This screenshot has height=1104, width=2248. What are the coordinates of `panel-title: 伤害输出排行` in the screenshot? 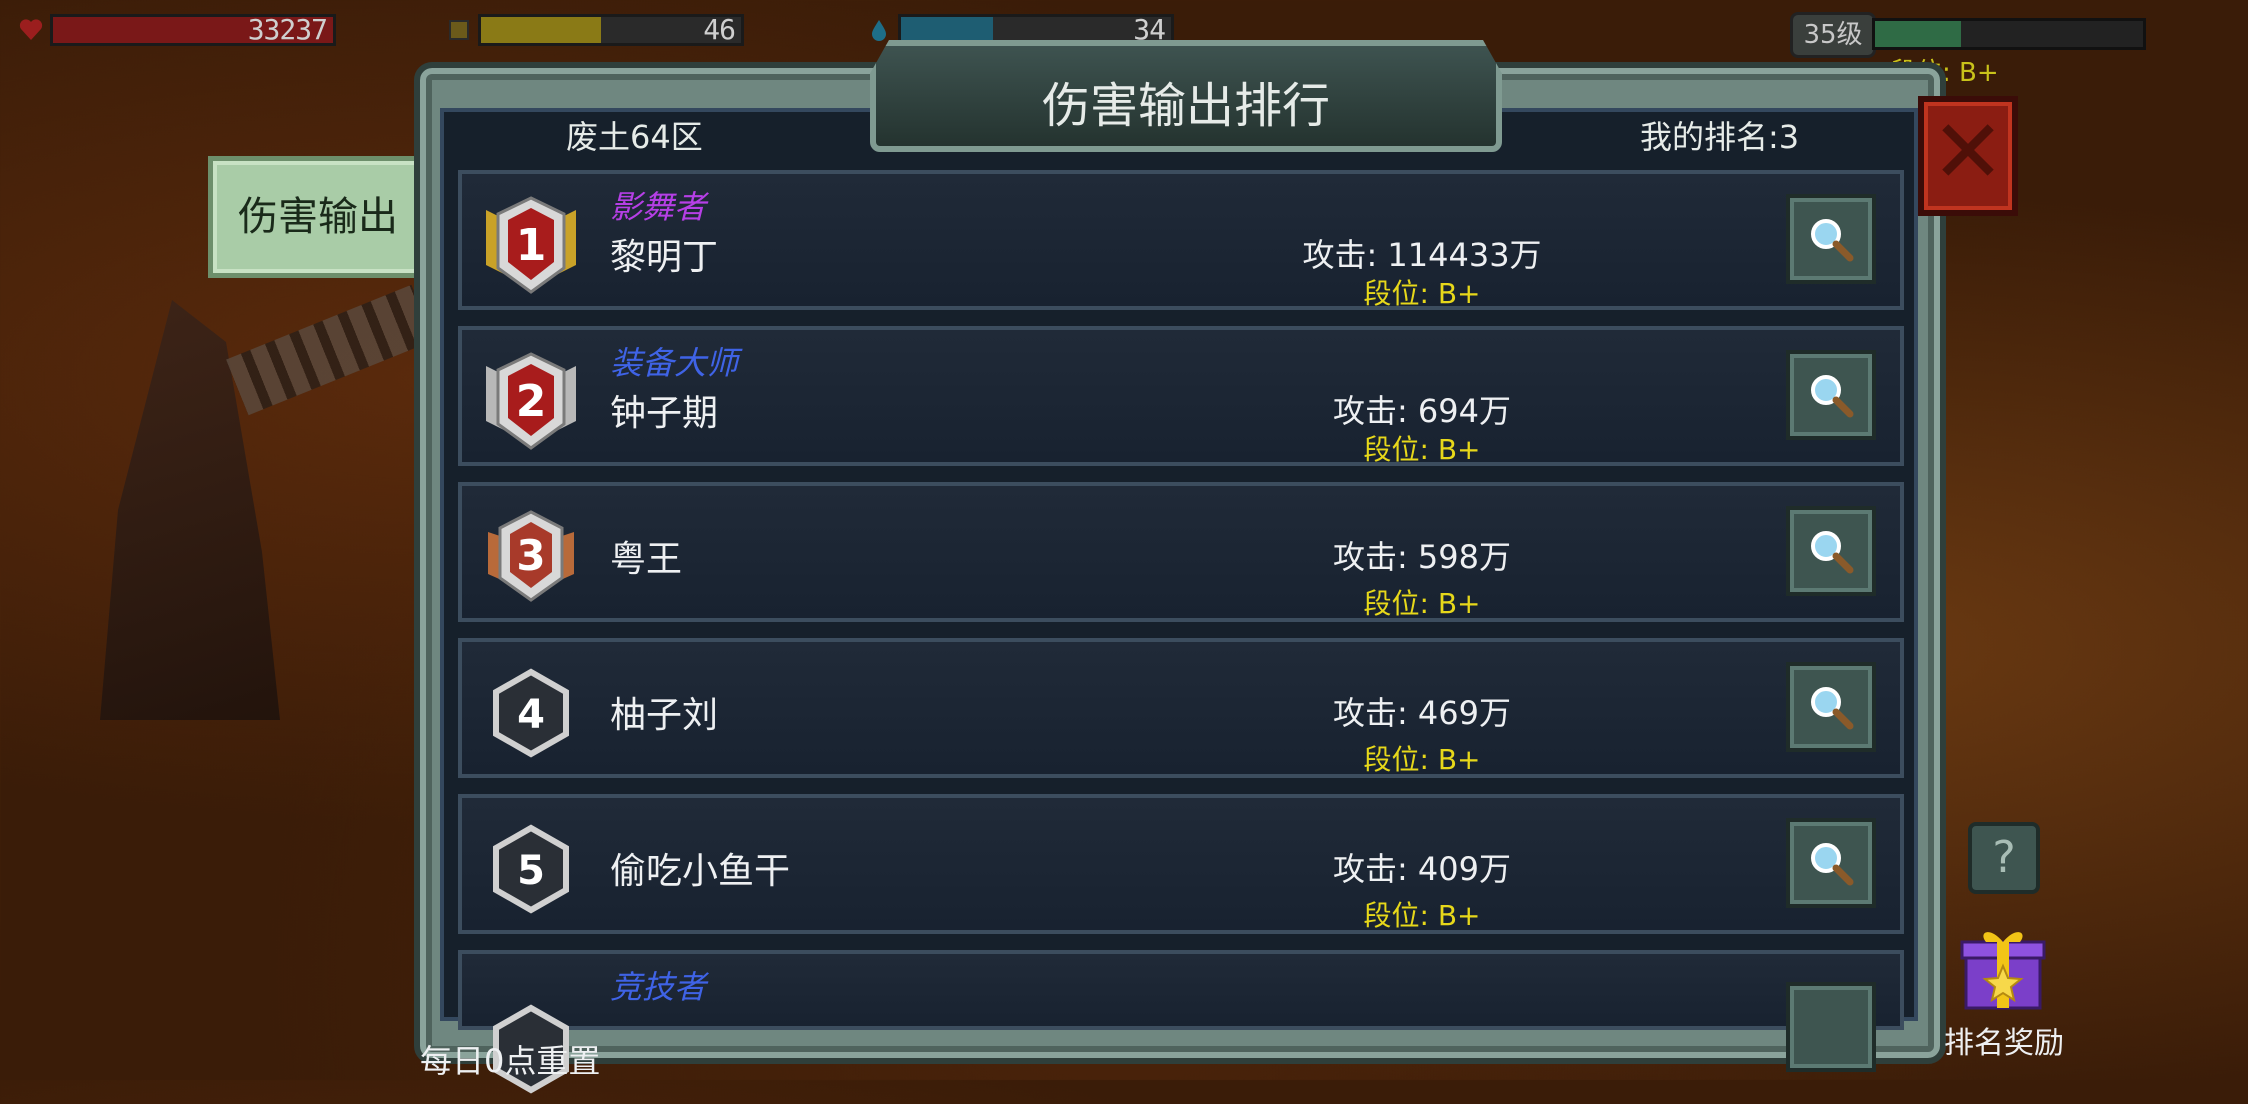 It's located at (1185, 106).